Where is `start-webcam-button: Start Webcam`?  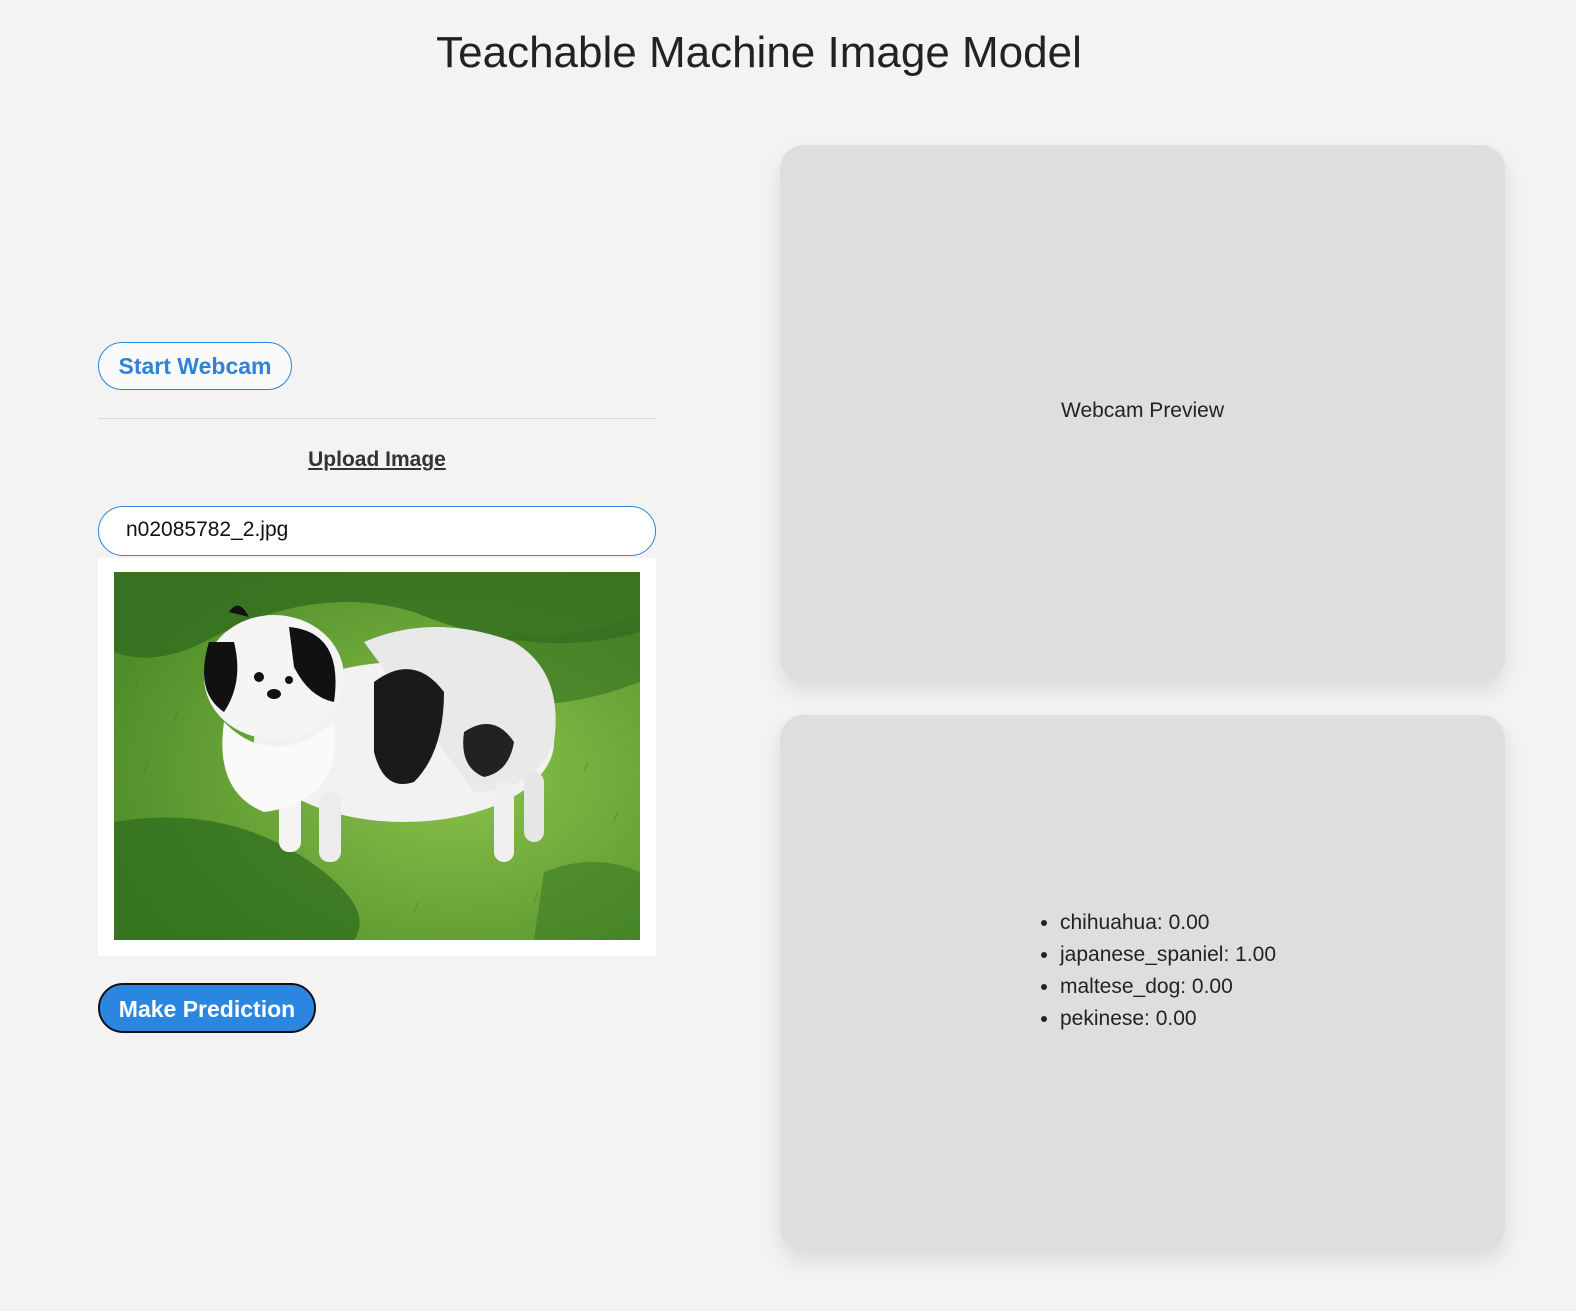
start-webcam-button: Start Webcam is located at coordinates (195, 366).